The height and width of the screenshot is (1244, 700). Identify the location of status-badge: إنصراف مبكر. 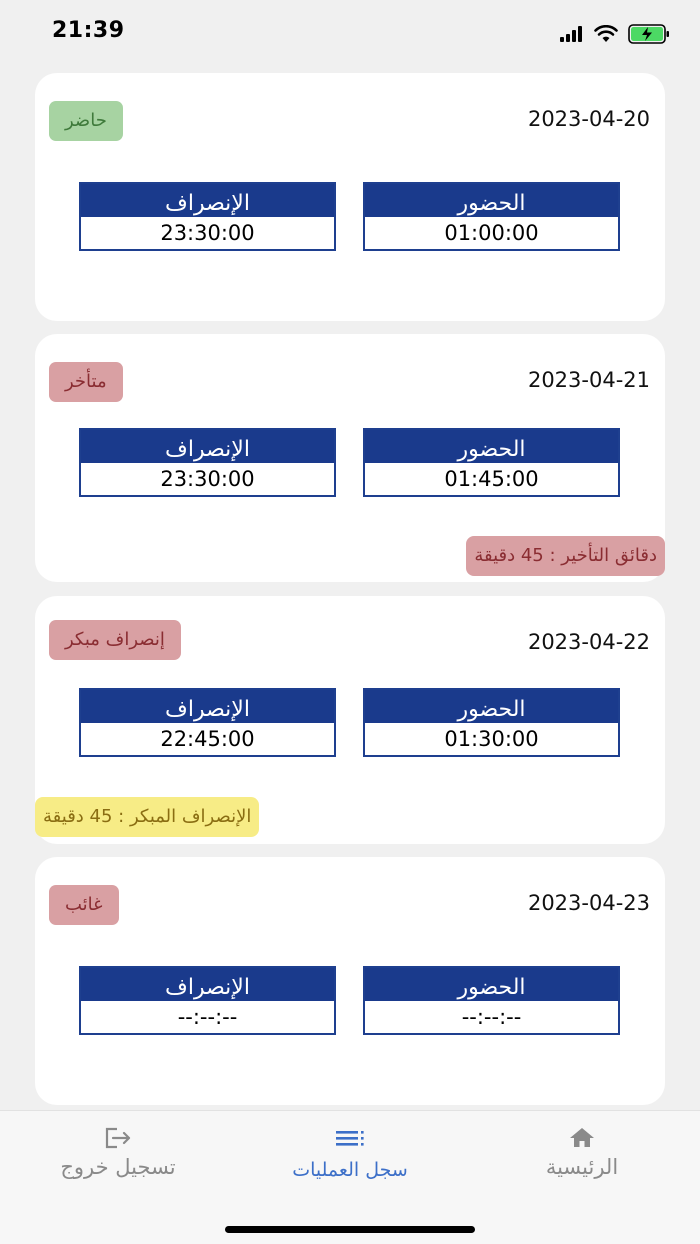
(115, 640).